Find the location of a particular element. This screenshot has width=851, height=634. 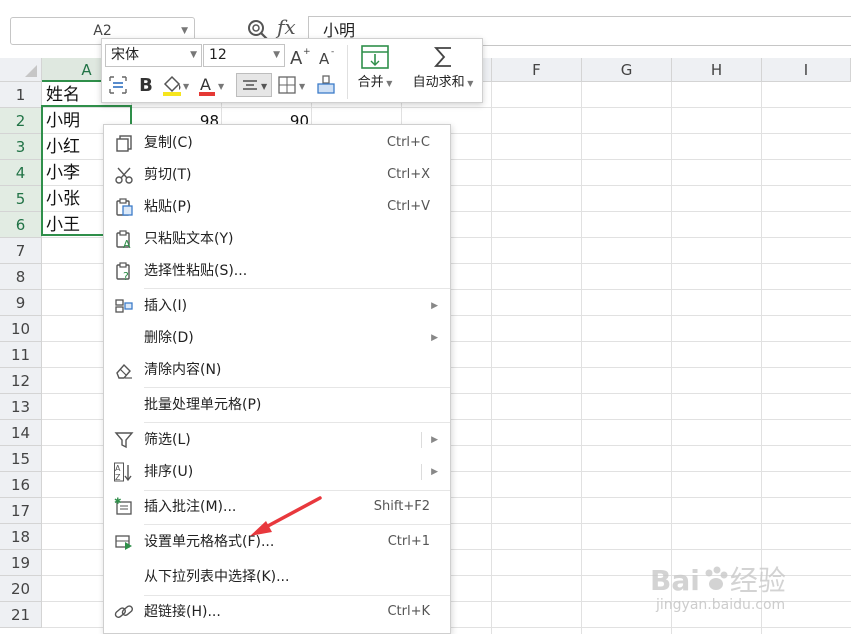

align-center-icon: ▼ is located at coordinates (255, 85).